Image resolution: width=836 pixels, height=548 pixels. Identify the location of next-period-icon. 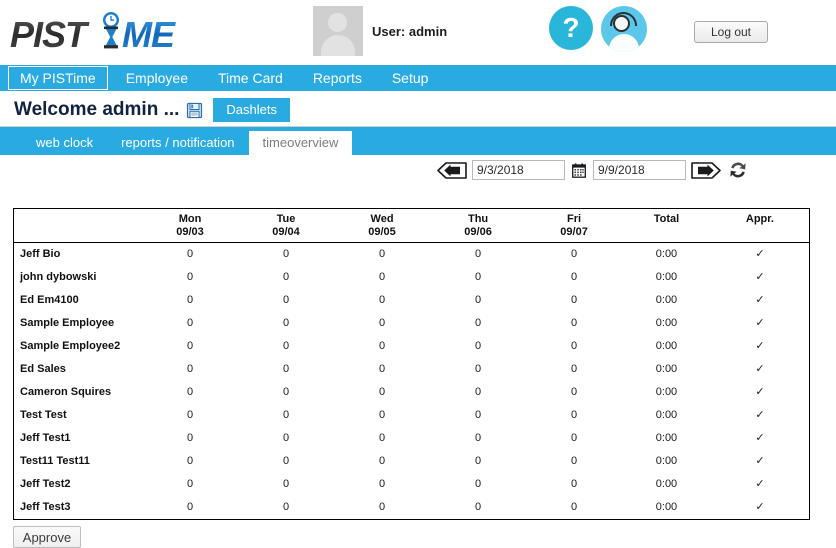
(706, 170).